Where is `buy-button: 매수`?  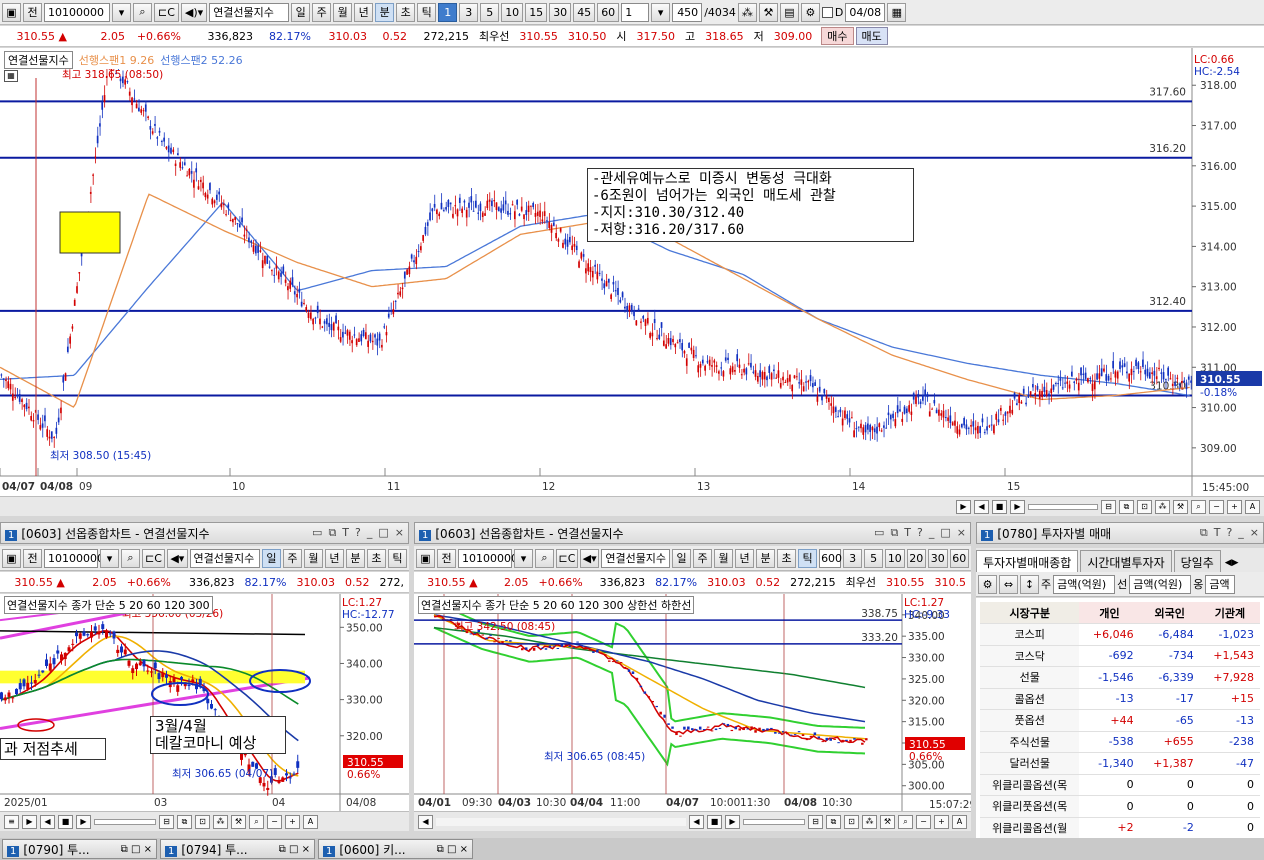 buy-button: 매수 is located at coordinates (837, 36).